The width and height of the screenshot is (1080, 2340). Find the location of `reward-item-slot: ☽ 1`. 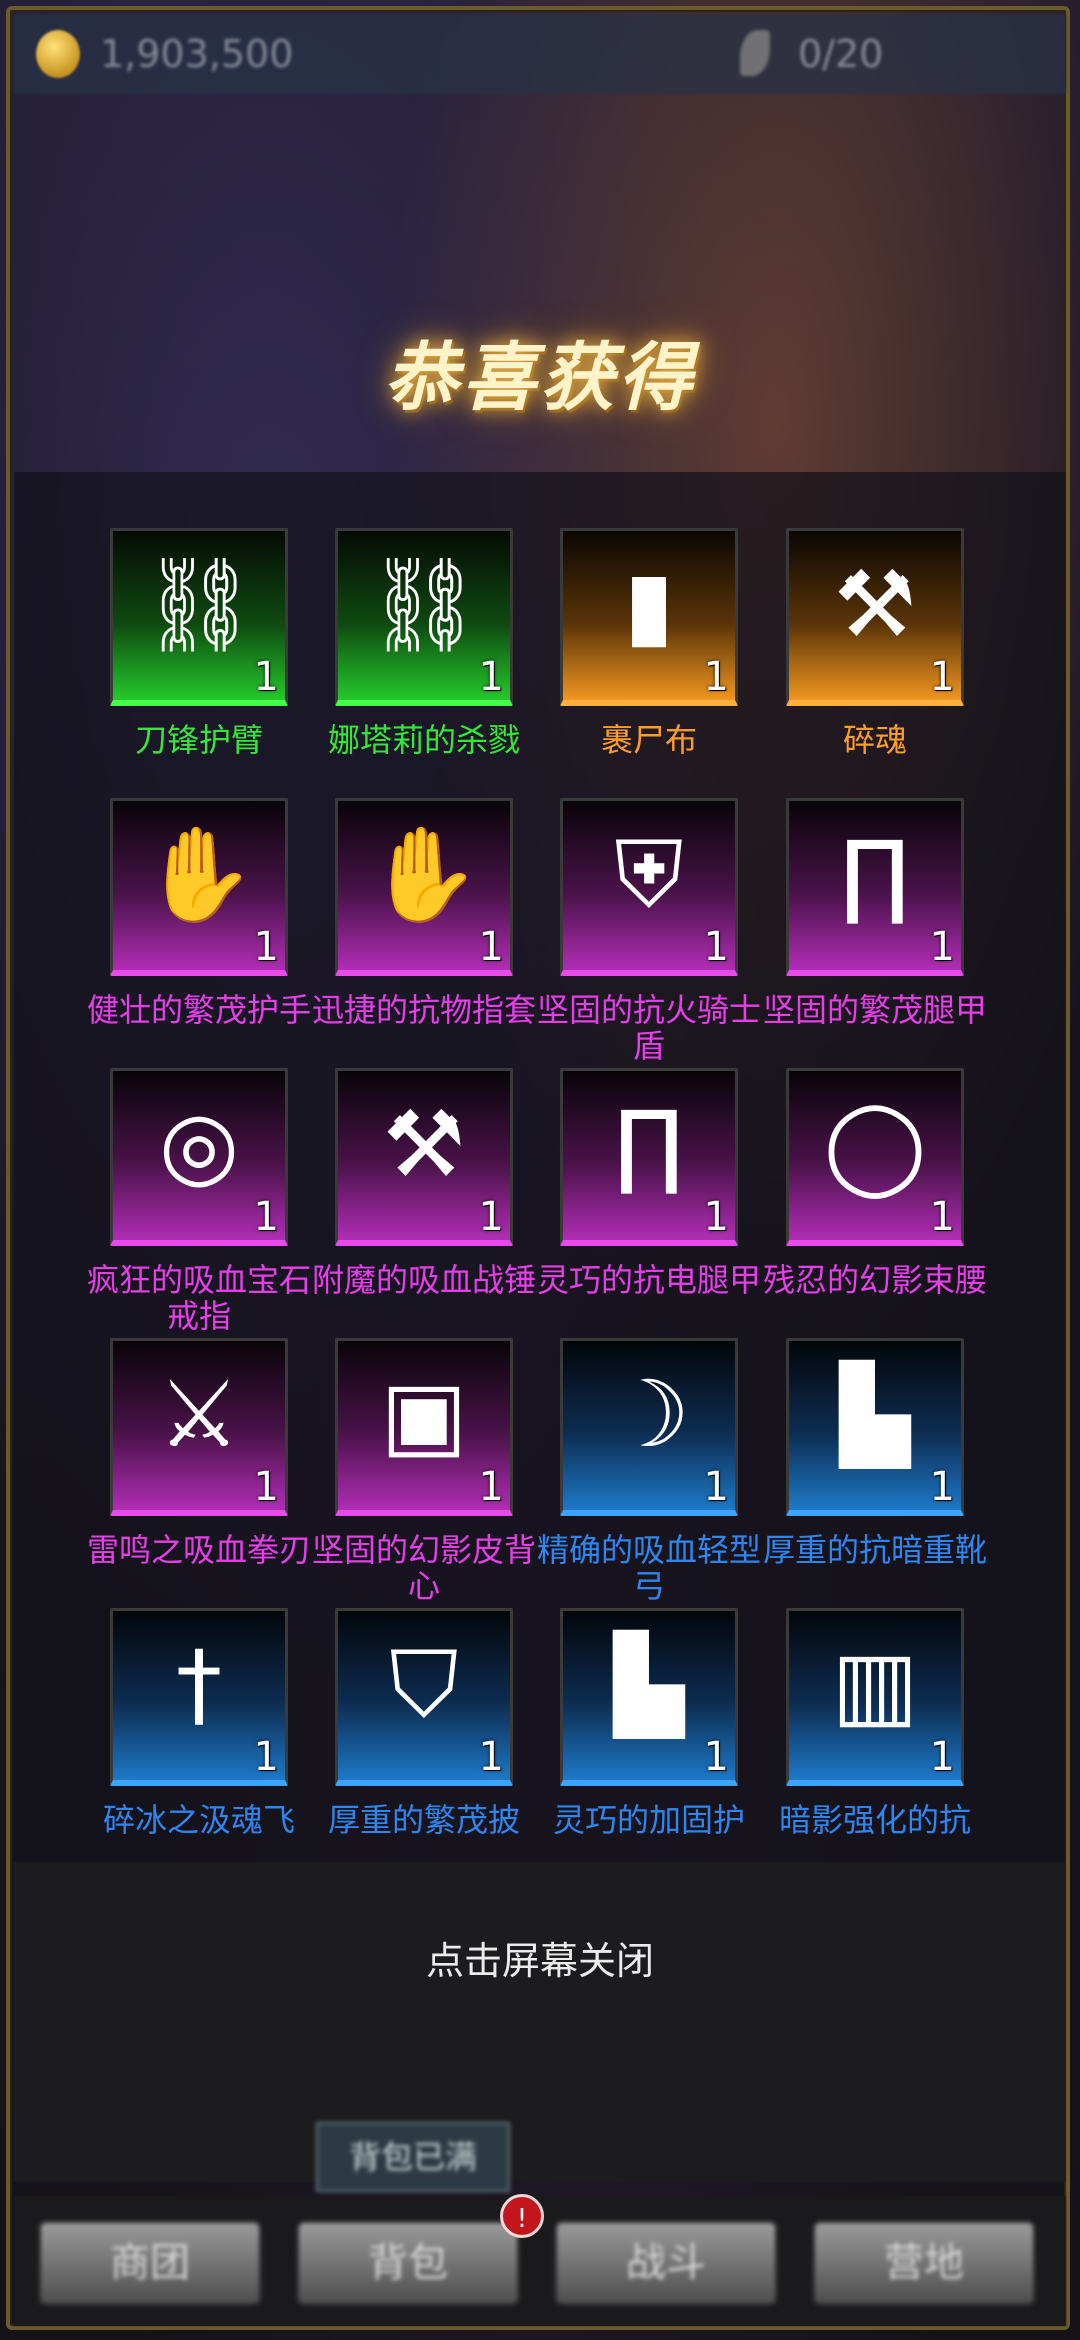

reward-item-slot: ☽ 1 is located at coordinates (649, 1427).